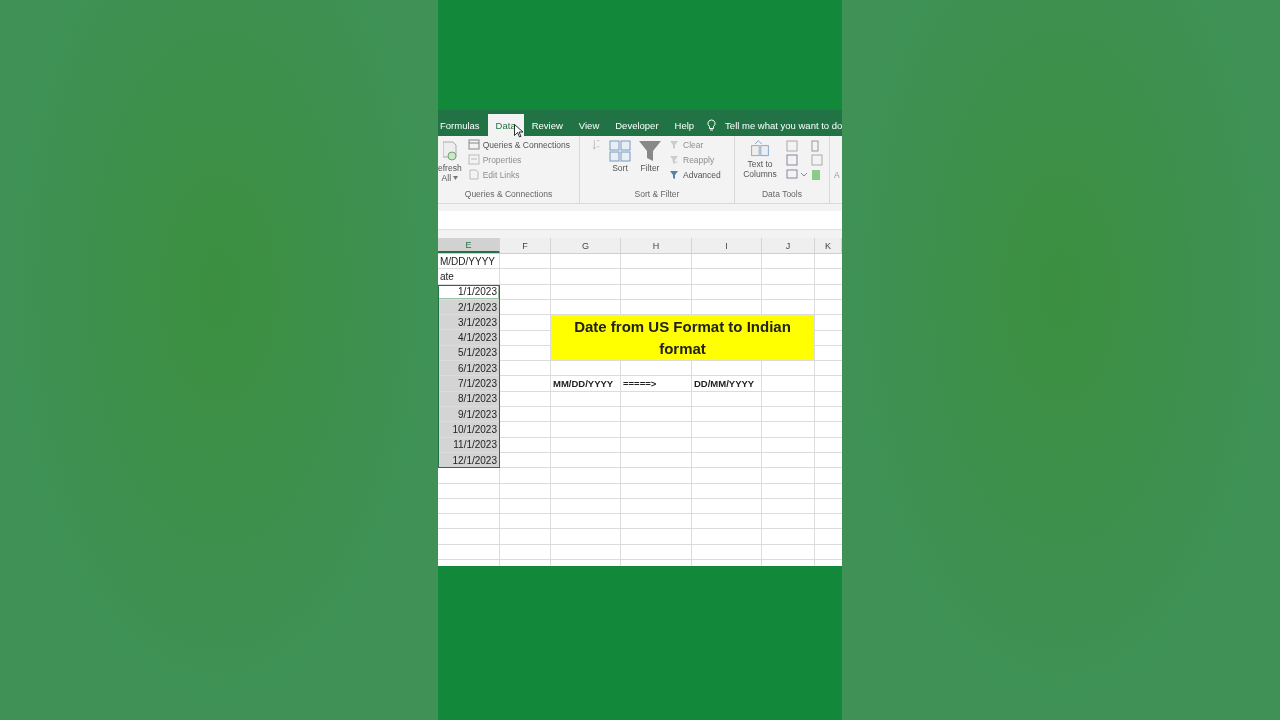 Image resolution: width=1280 pixels, height=720 pixels. What do you see at coordinates (586, 384) in the screenshot?
I see `table-cell: MM/DD/YYYY` at bounding box center [586, 384].